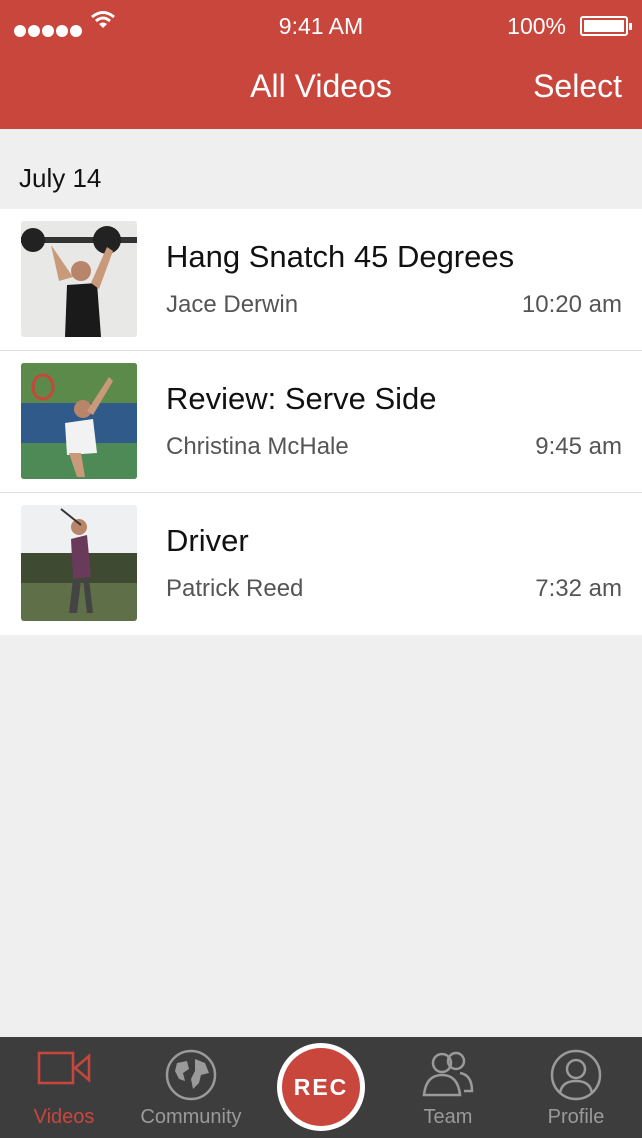  What do you see at coordinates (191, 1117) in the screenshot?
I see `tab-community-label: Community` at bounding box center [191, 1117].